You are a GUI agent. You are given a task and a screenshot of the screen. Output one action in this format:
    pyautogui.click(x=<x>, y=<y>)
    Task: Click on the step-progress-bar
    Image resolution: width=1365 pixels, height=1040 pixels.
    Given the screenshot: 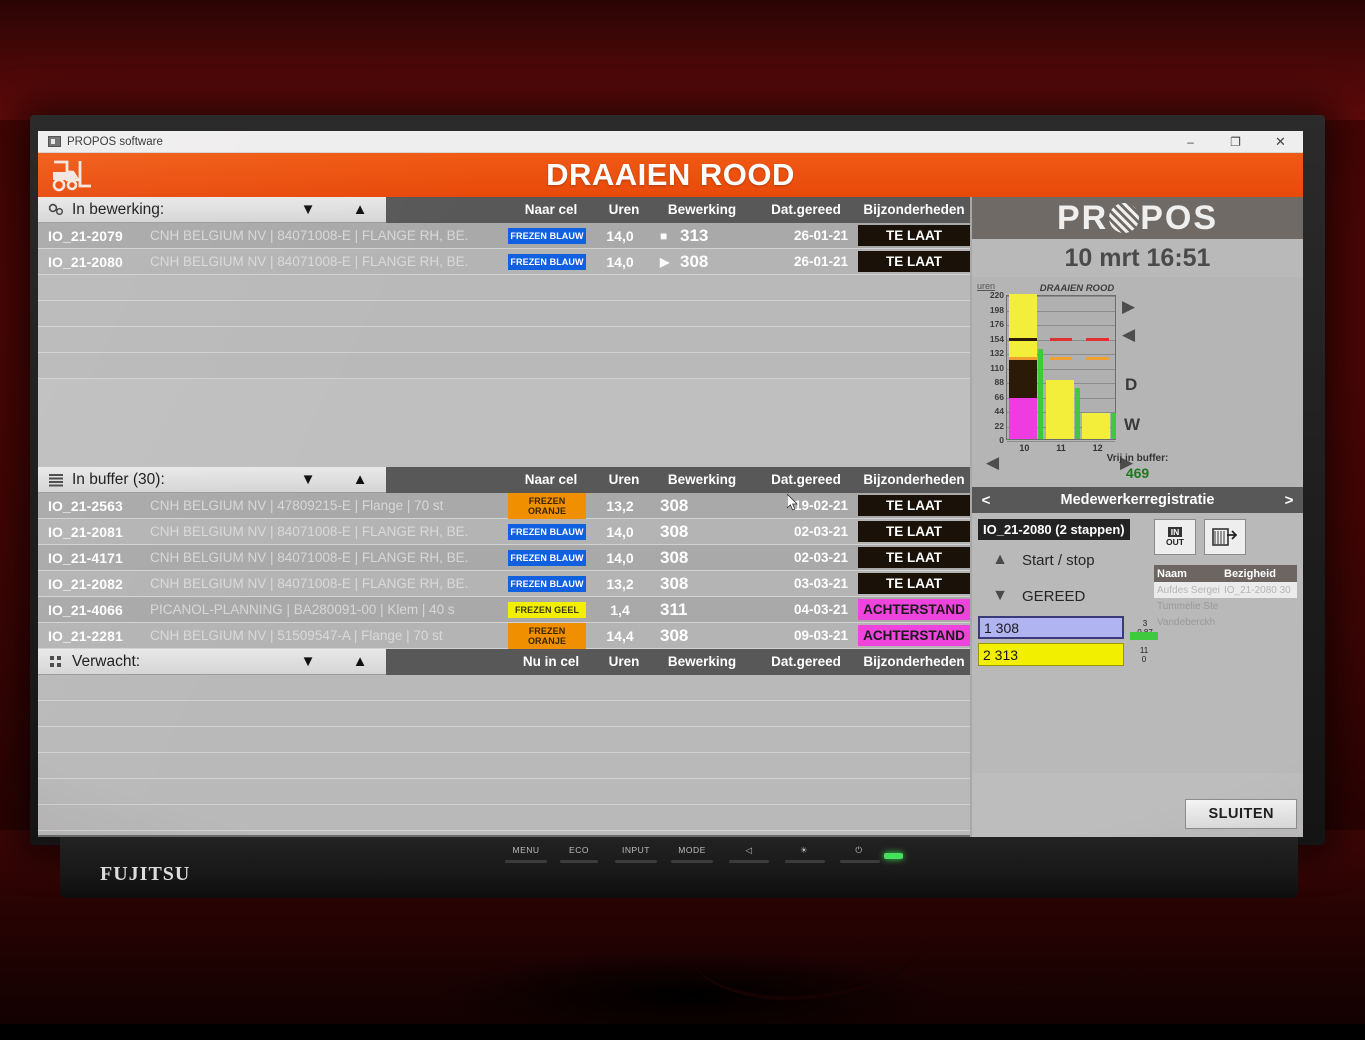 What is the action you would take?
    pyautogui.click(x=1144, y=636)
    